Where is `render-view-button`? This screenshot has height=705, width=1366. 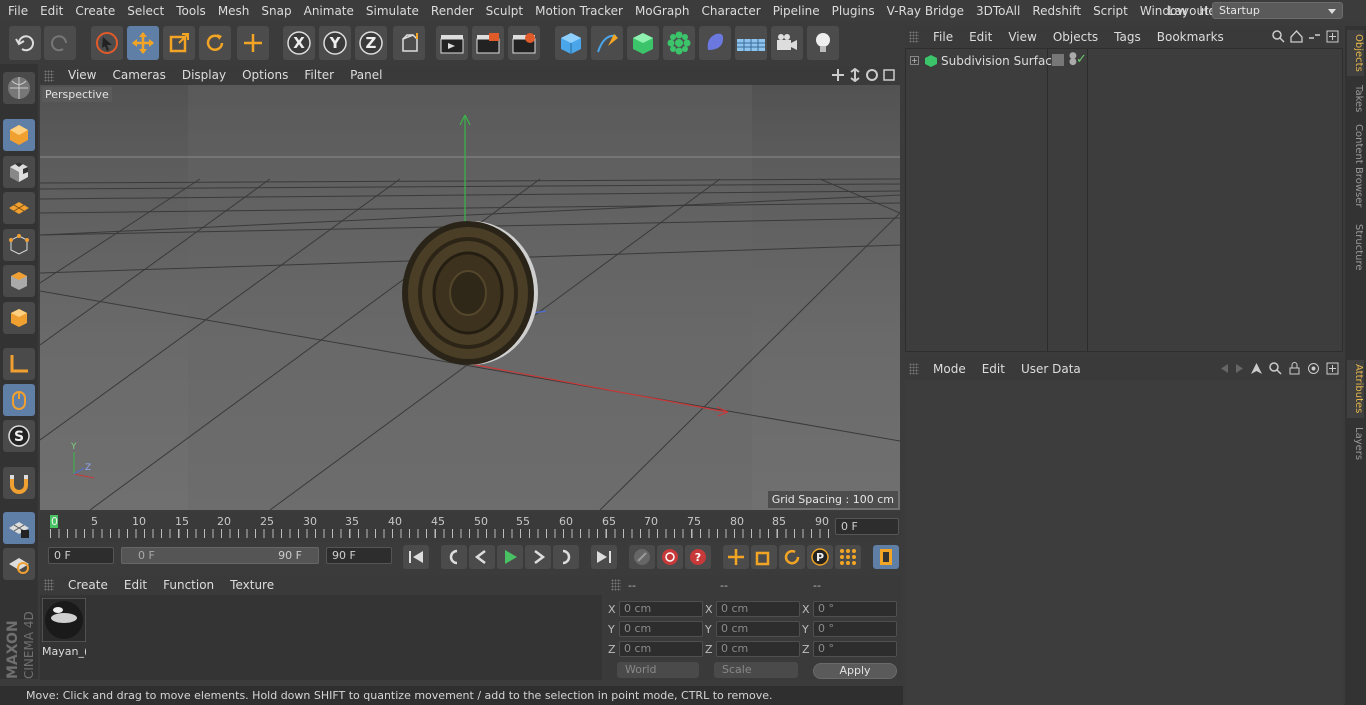
render-view-button is located at coordinates (452, 43).